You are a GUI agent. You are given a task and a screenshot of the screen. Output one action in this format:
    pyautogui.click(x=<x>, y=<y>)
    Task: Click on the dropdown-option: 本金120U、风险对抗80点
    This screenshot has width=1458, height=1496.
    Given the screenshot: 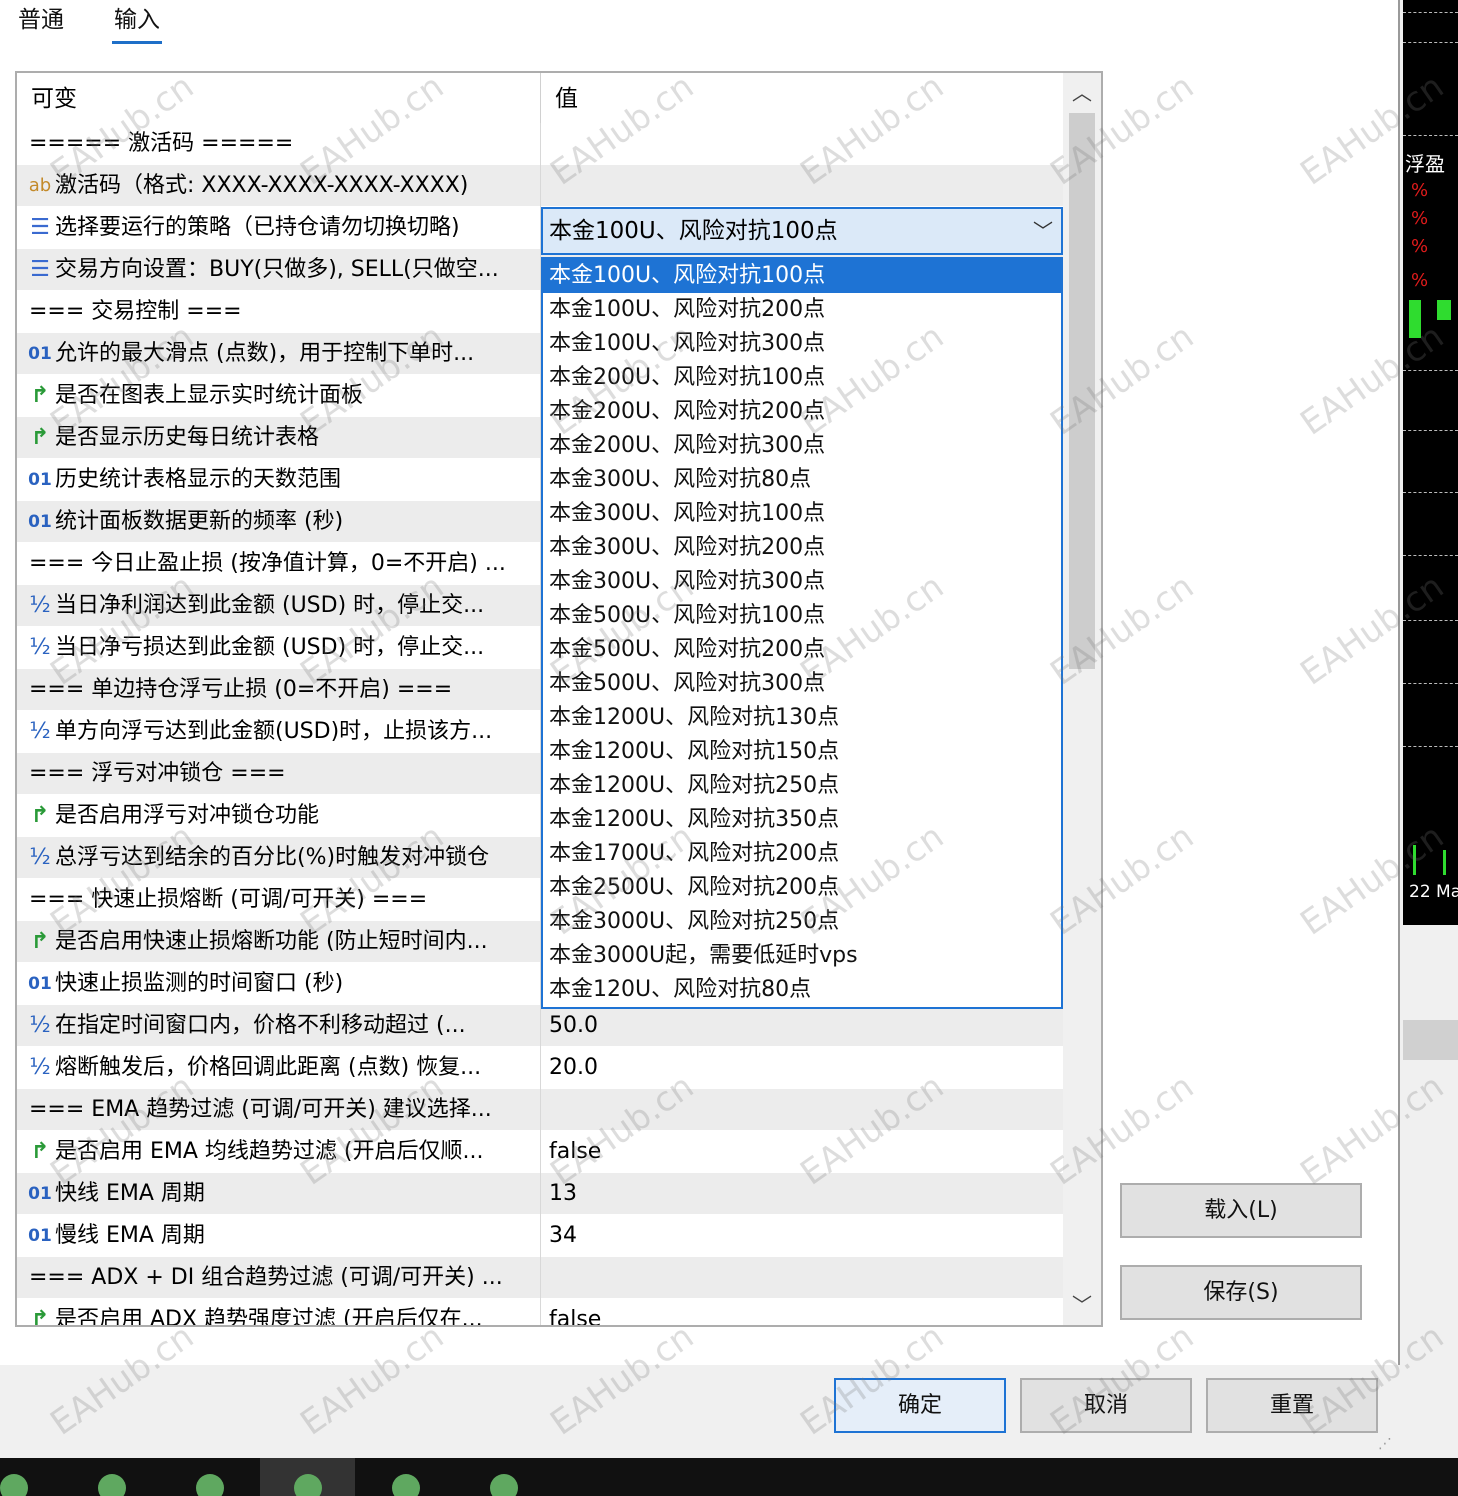 What is the action you would take?
    pyautogui.click(x=802, y=990)
    